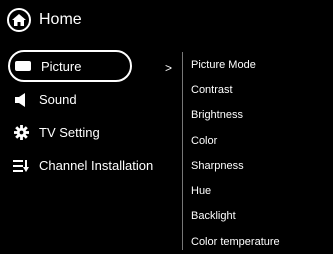 This screenshot has width=333, height=254. I want to click on gear-icon, so click(21, 132).